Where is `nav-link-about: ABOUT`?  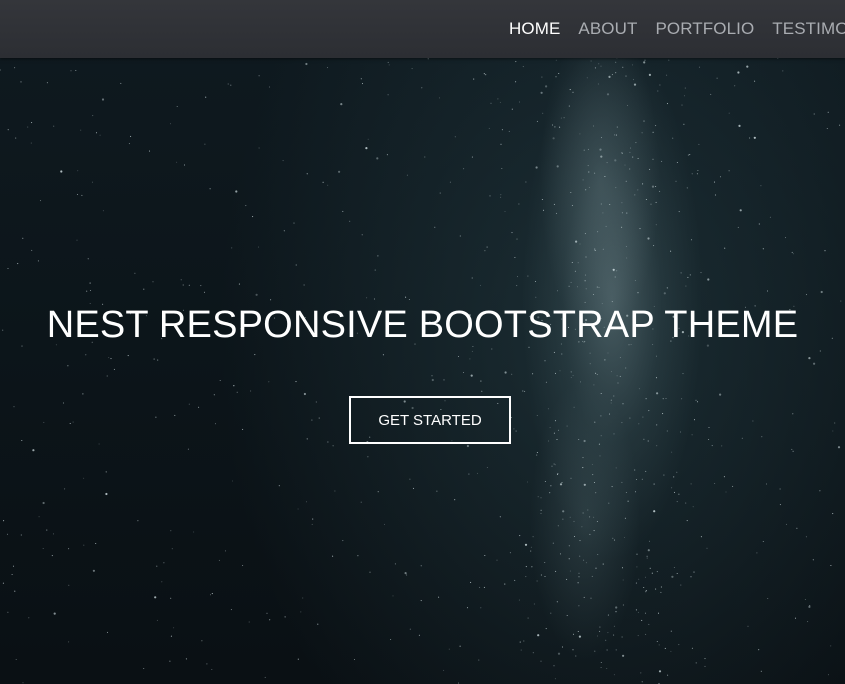
nav-link-about: ABOUT is located at coordinates (607, 29).